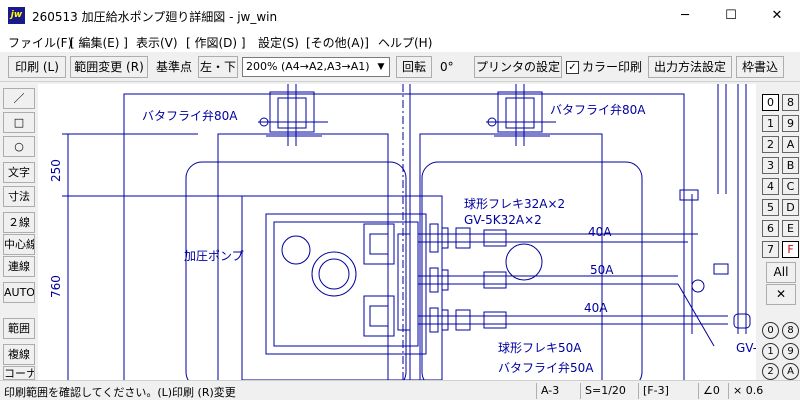  I want to click on base-point-button: 左・下, so click(218, 67).